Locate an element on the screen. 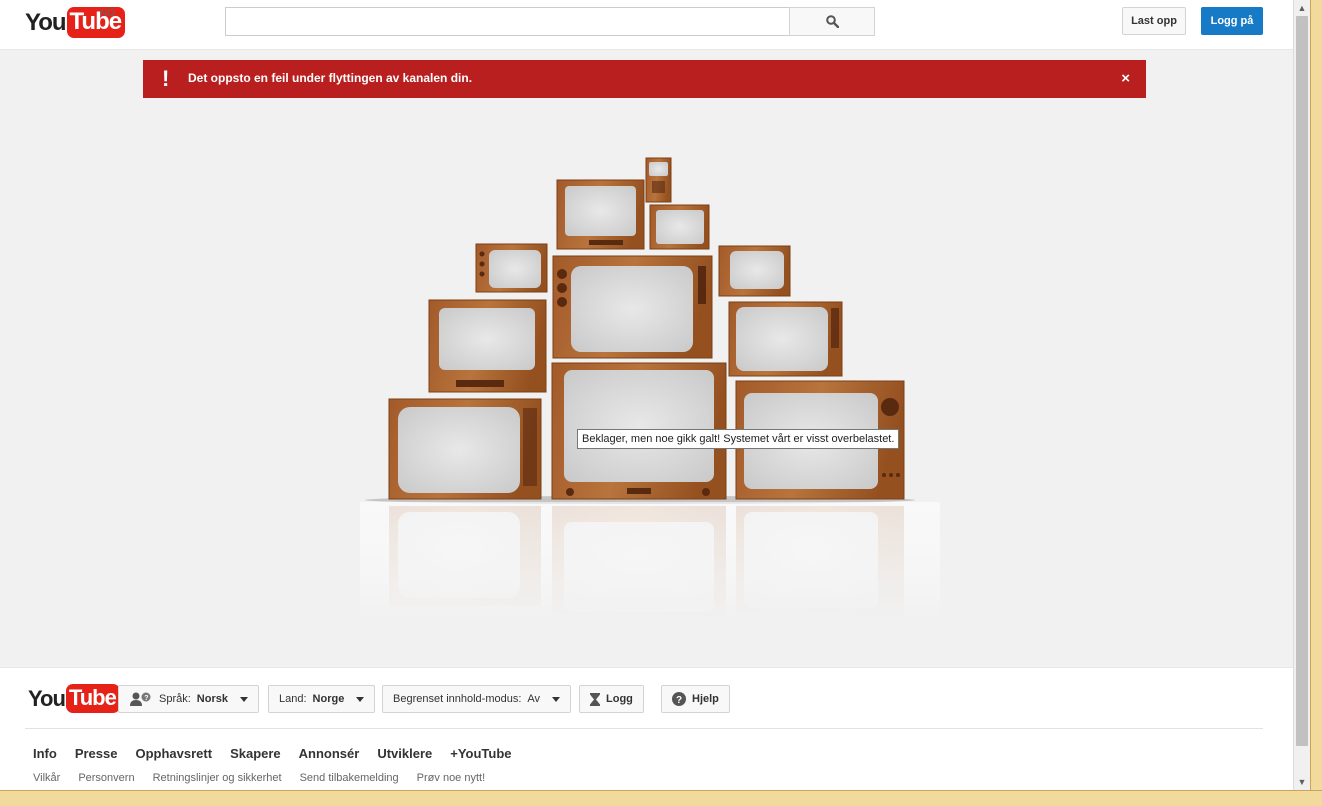 The image size is (1322, 806). country-code: NO is located at coordinates (107, 13).